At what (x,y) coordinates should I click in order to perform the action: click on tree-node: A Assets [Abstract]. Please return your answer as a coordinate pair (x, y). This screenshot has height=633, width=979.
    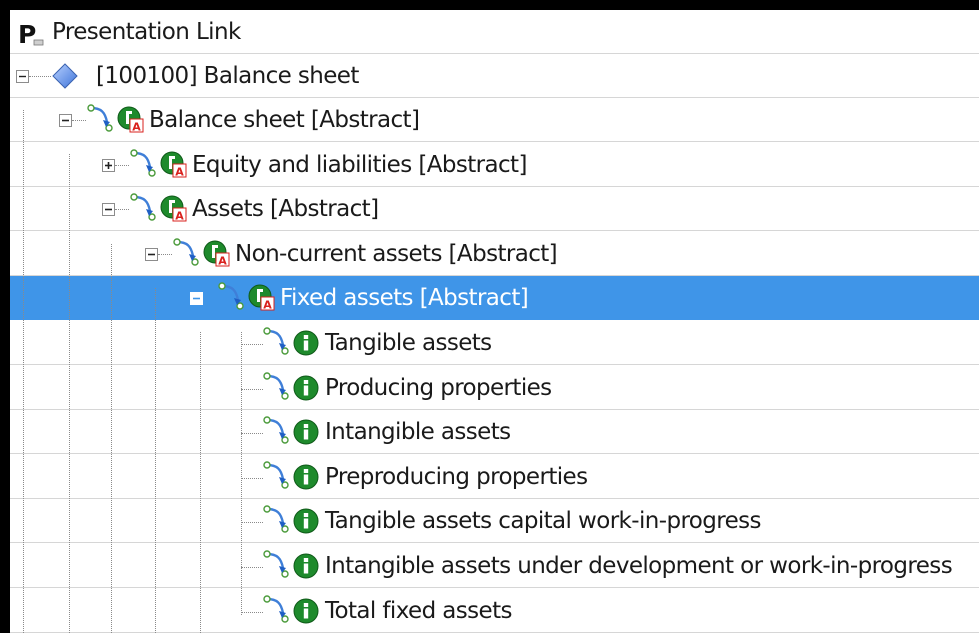
    Looking at the image, I should click on (494, 209).